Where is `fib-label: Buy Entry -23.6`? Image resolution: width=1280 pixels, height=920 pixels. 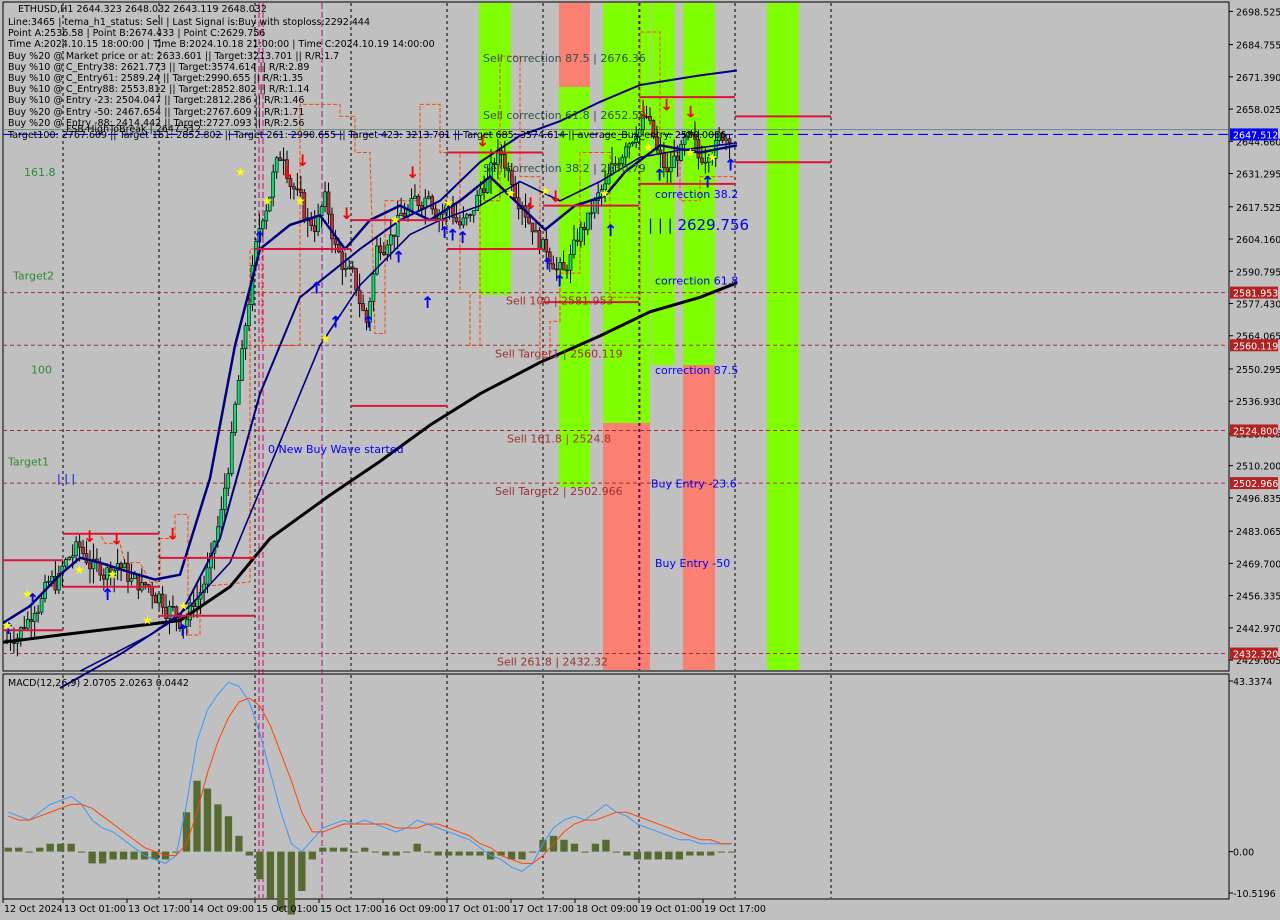
fib-label: Buy Entry -23.6 is located at coordinates (694, 483).